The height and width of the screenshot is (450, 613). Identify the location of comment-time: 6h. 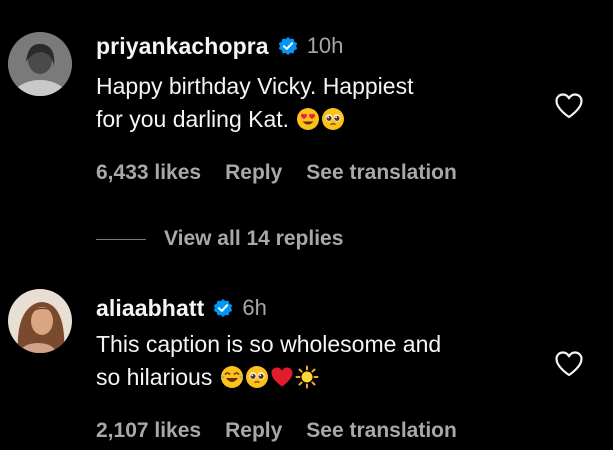
(254, 307).